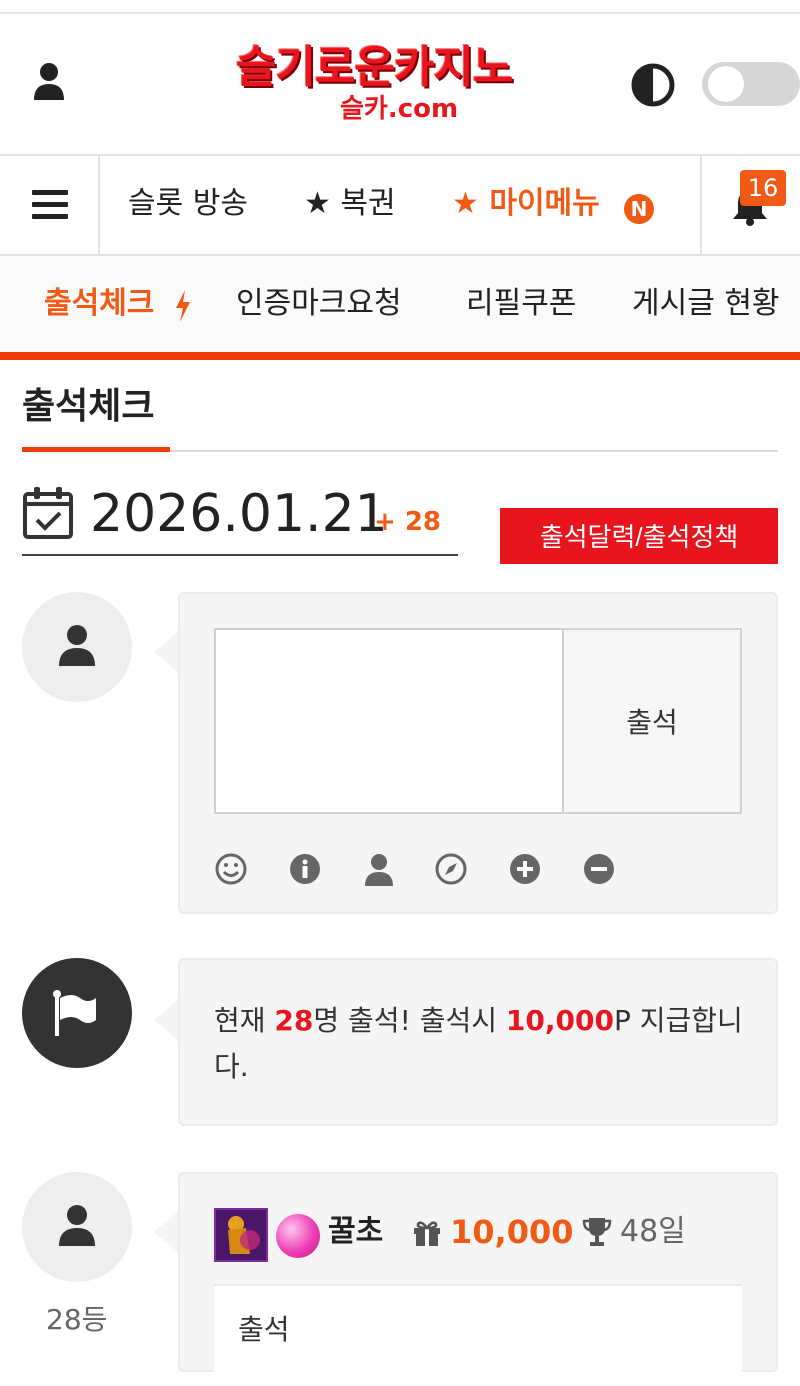 This screenshot has width=800, height=1386. What do you see at coordinates (400, 205) in the screenshot?
I see `main-nav` at bounding box center [400, 205].